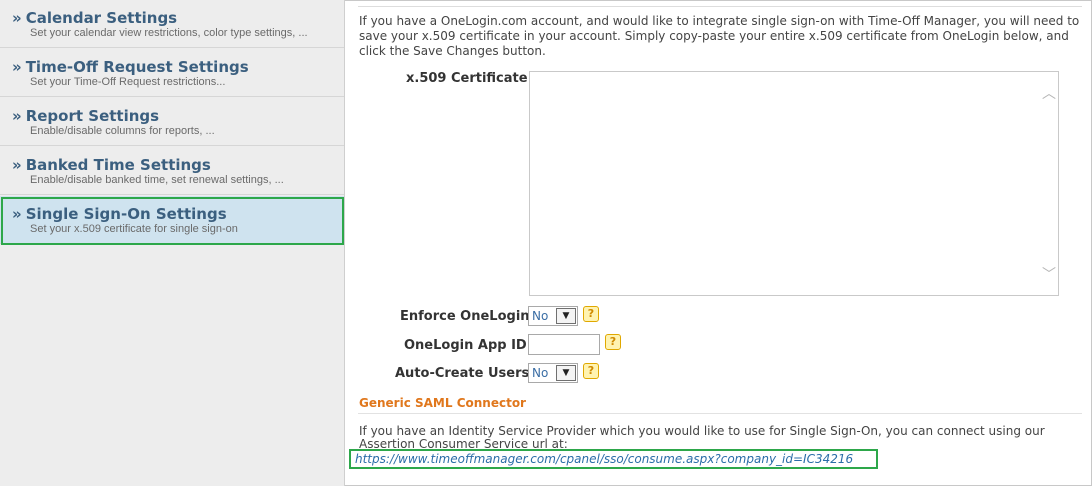 The width and height of the screenshot is (1092, 486). What do you see at coordinates (469, 78) in the screenshot?
I see `certificate-label: x.509 Certificate:` at bounding box center [469, 78].